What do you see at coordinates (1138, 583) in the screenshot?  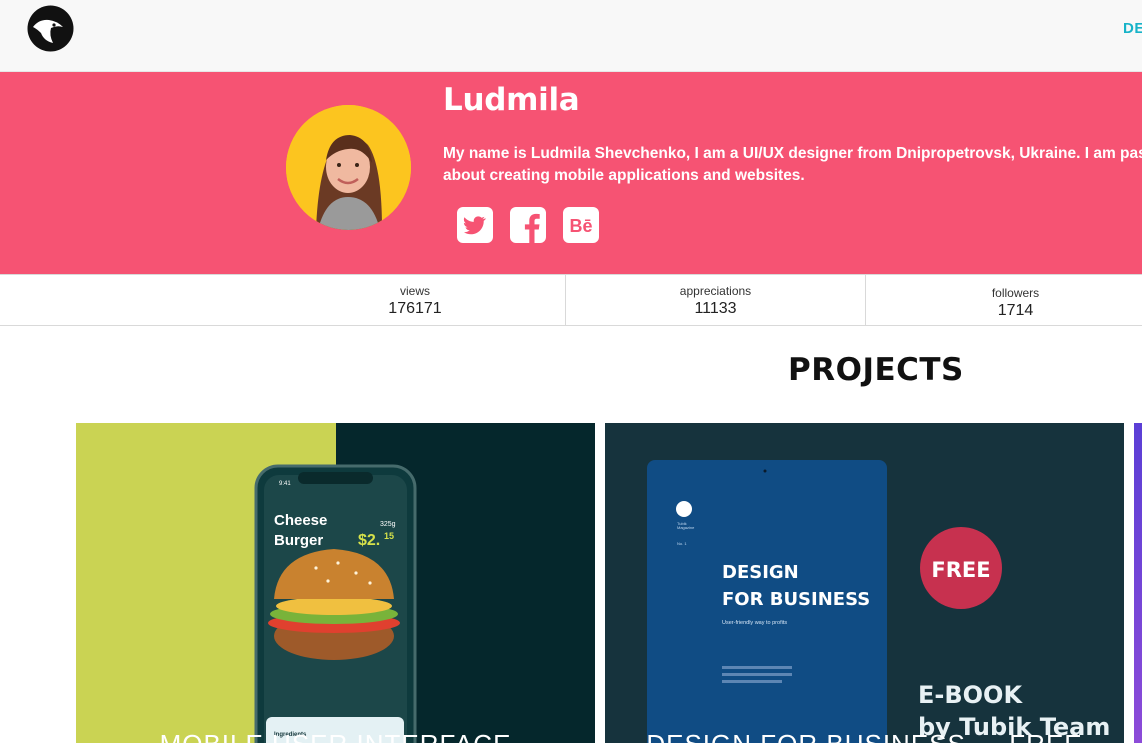 I see `project-card-partial` at bounding box center [1138, 583].